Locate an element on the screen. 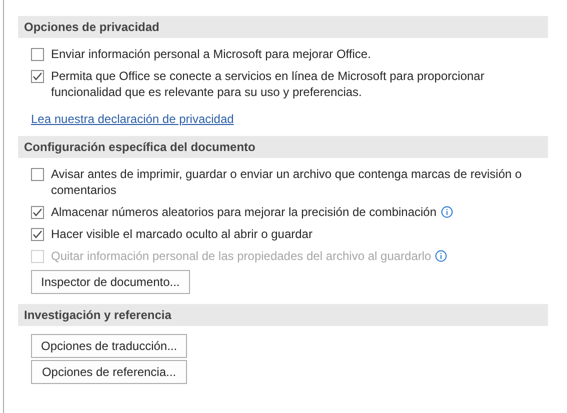 This screenshot has width=567, height=413. checkbox-label: Quitar información personal de las propiedades del archivo al guardarlo is located at coordinates (241, 256).